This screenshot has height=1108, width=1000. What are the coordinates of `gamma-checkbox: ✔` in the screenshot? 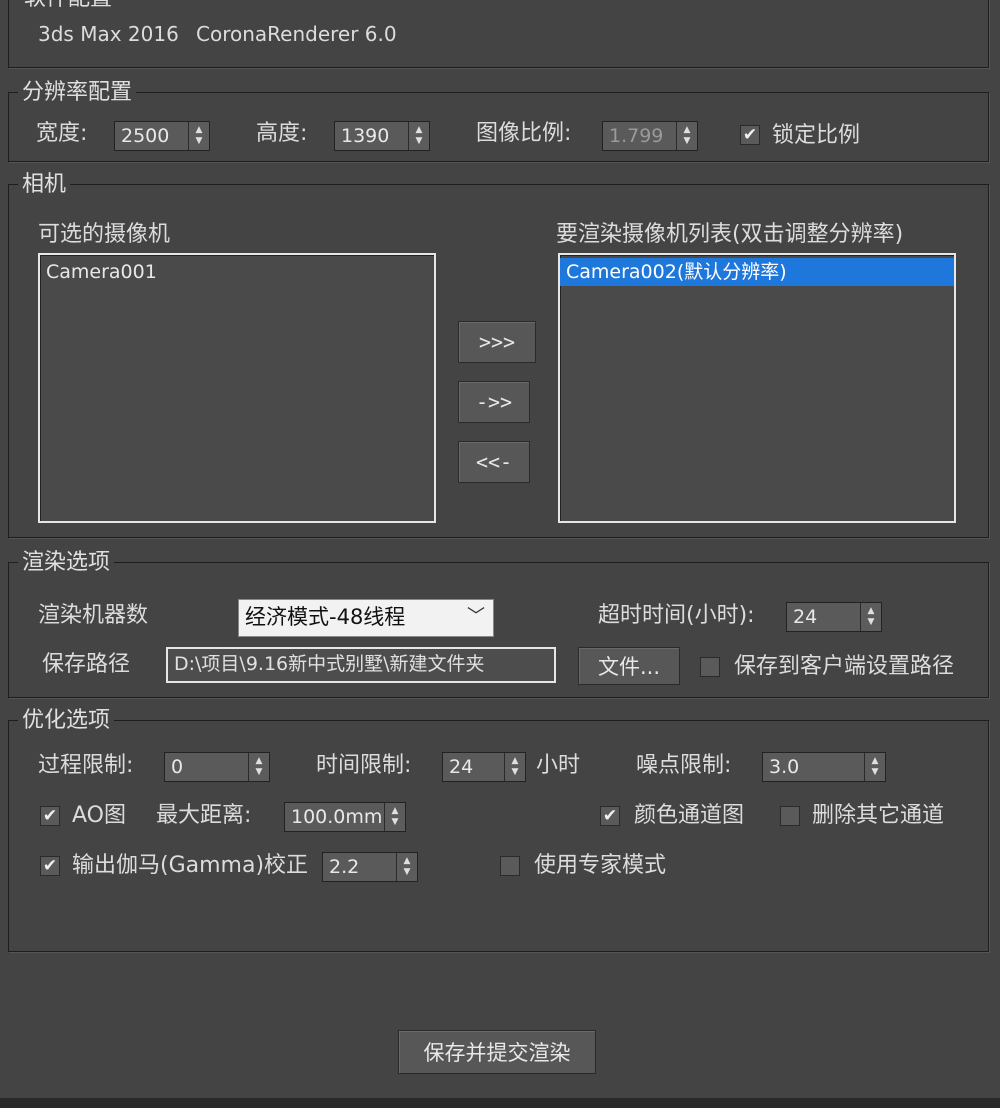 It's located at (50, 866).